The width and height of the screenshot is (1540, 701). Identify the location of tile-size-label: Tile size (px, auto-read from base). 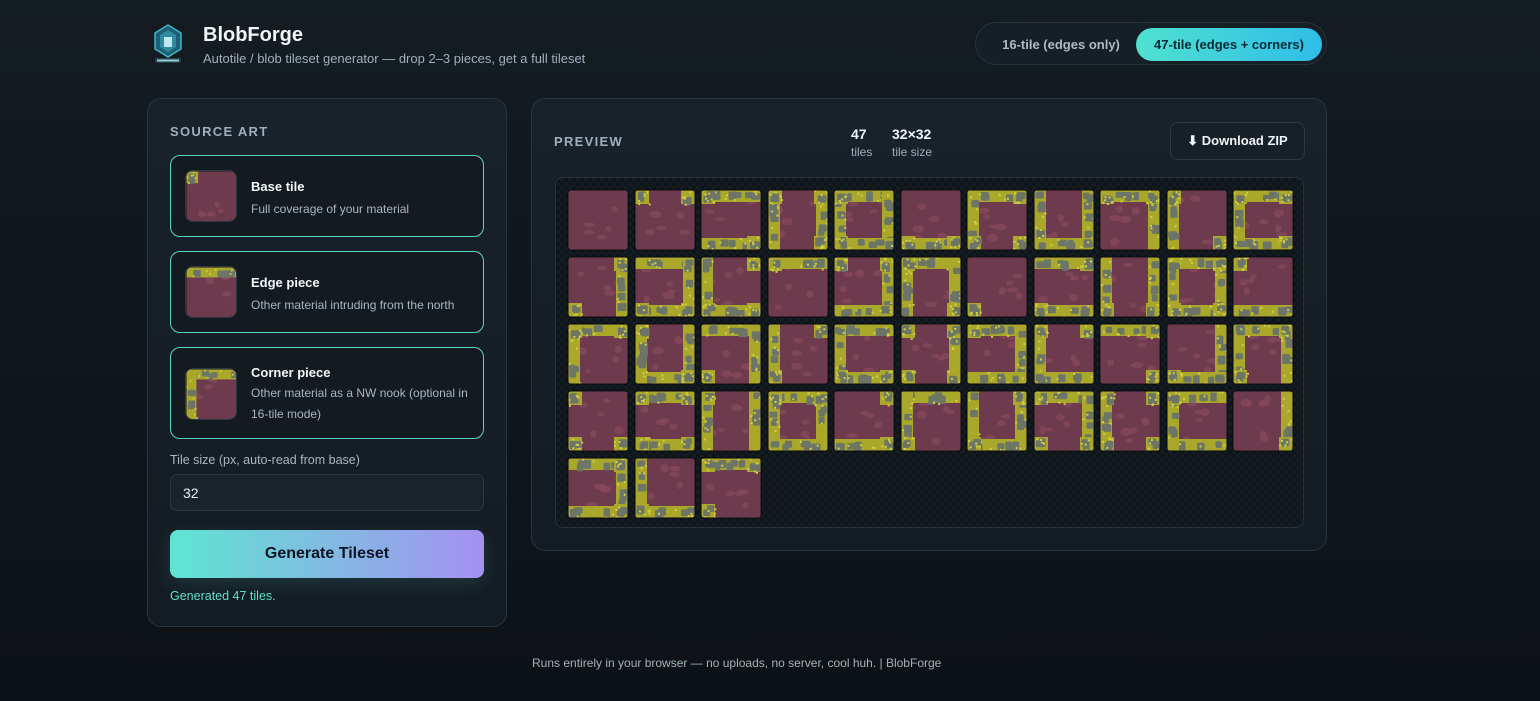
(265, 460).